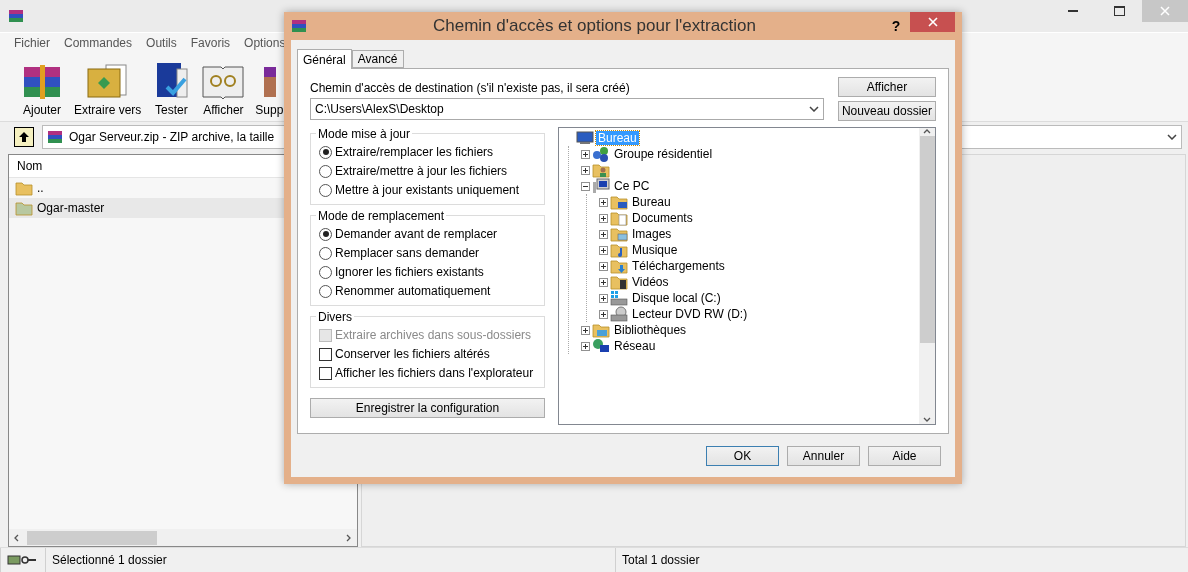  Describe the element at coordinates (416, 234) in the screenshot. I see `option-label: Demander avant de remplacer` at that location.